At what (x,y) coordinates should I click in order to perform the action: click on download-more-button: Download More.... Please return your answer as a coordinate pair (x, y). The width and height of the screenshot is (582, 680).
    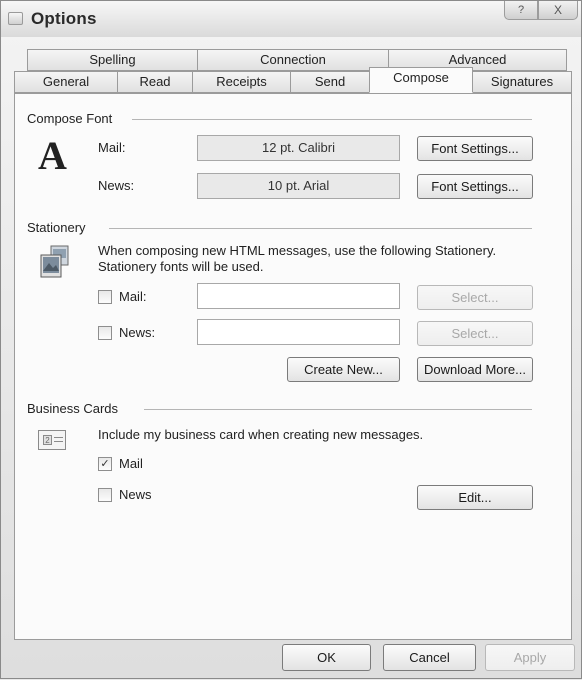
    Looking at the image, I should click on (475, 369).